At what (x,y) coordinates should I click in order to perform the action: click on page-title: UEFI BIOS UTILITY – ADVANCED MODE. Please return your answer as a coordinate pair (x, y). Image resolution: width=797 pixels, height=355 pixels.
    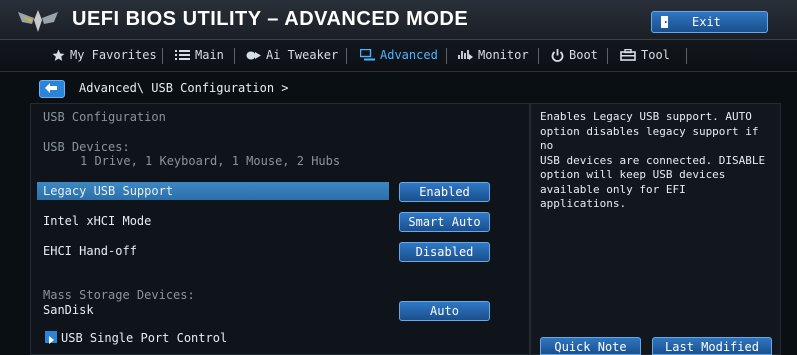
    Looking at the image, I should click on (270, 19).